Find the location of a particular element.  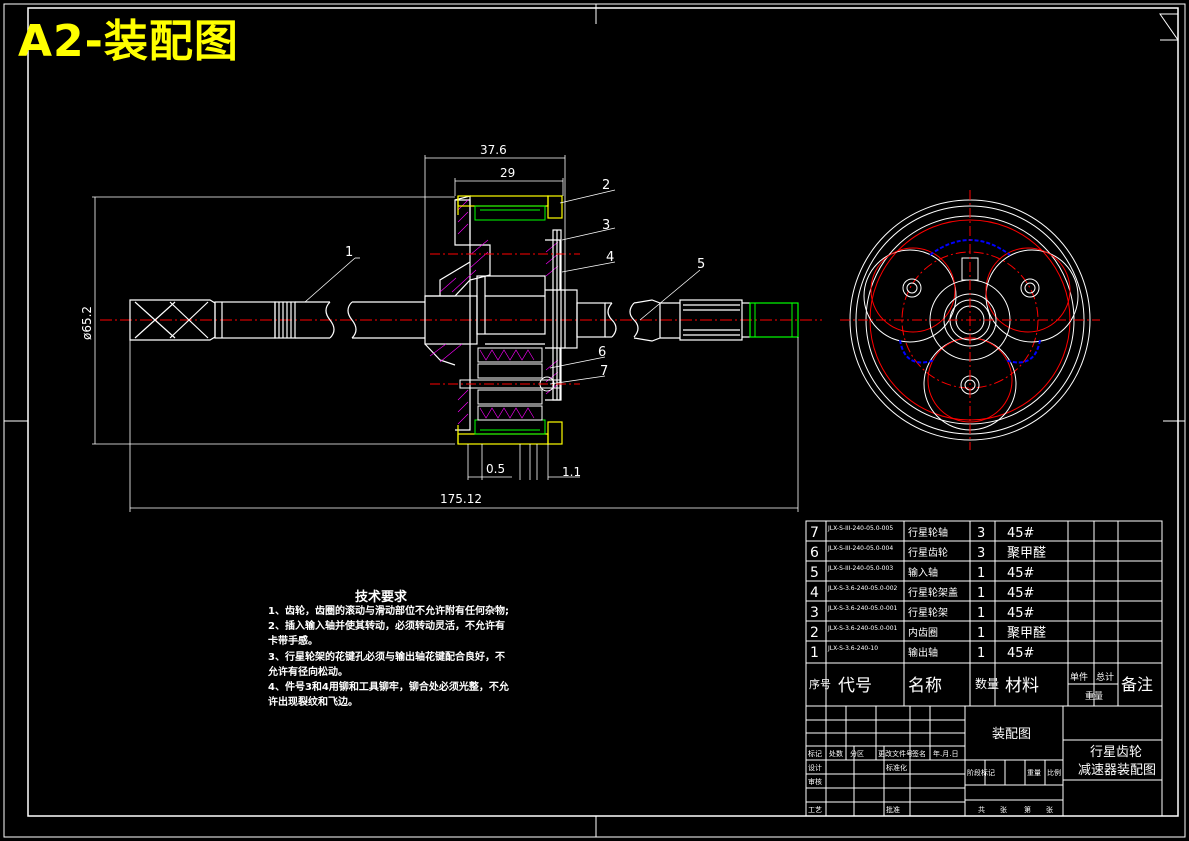

bom-header: 序号 代号 名称 数量 材料 单件 总计 重量 备注 is located at coordinates (981, 686).